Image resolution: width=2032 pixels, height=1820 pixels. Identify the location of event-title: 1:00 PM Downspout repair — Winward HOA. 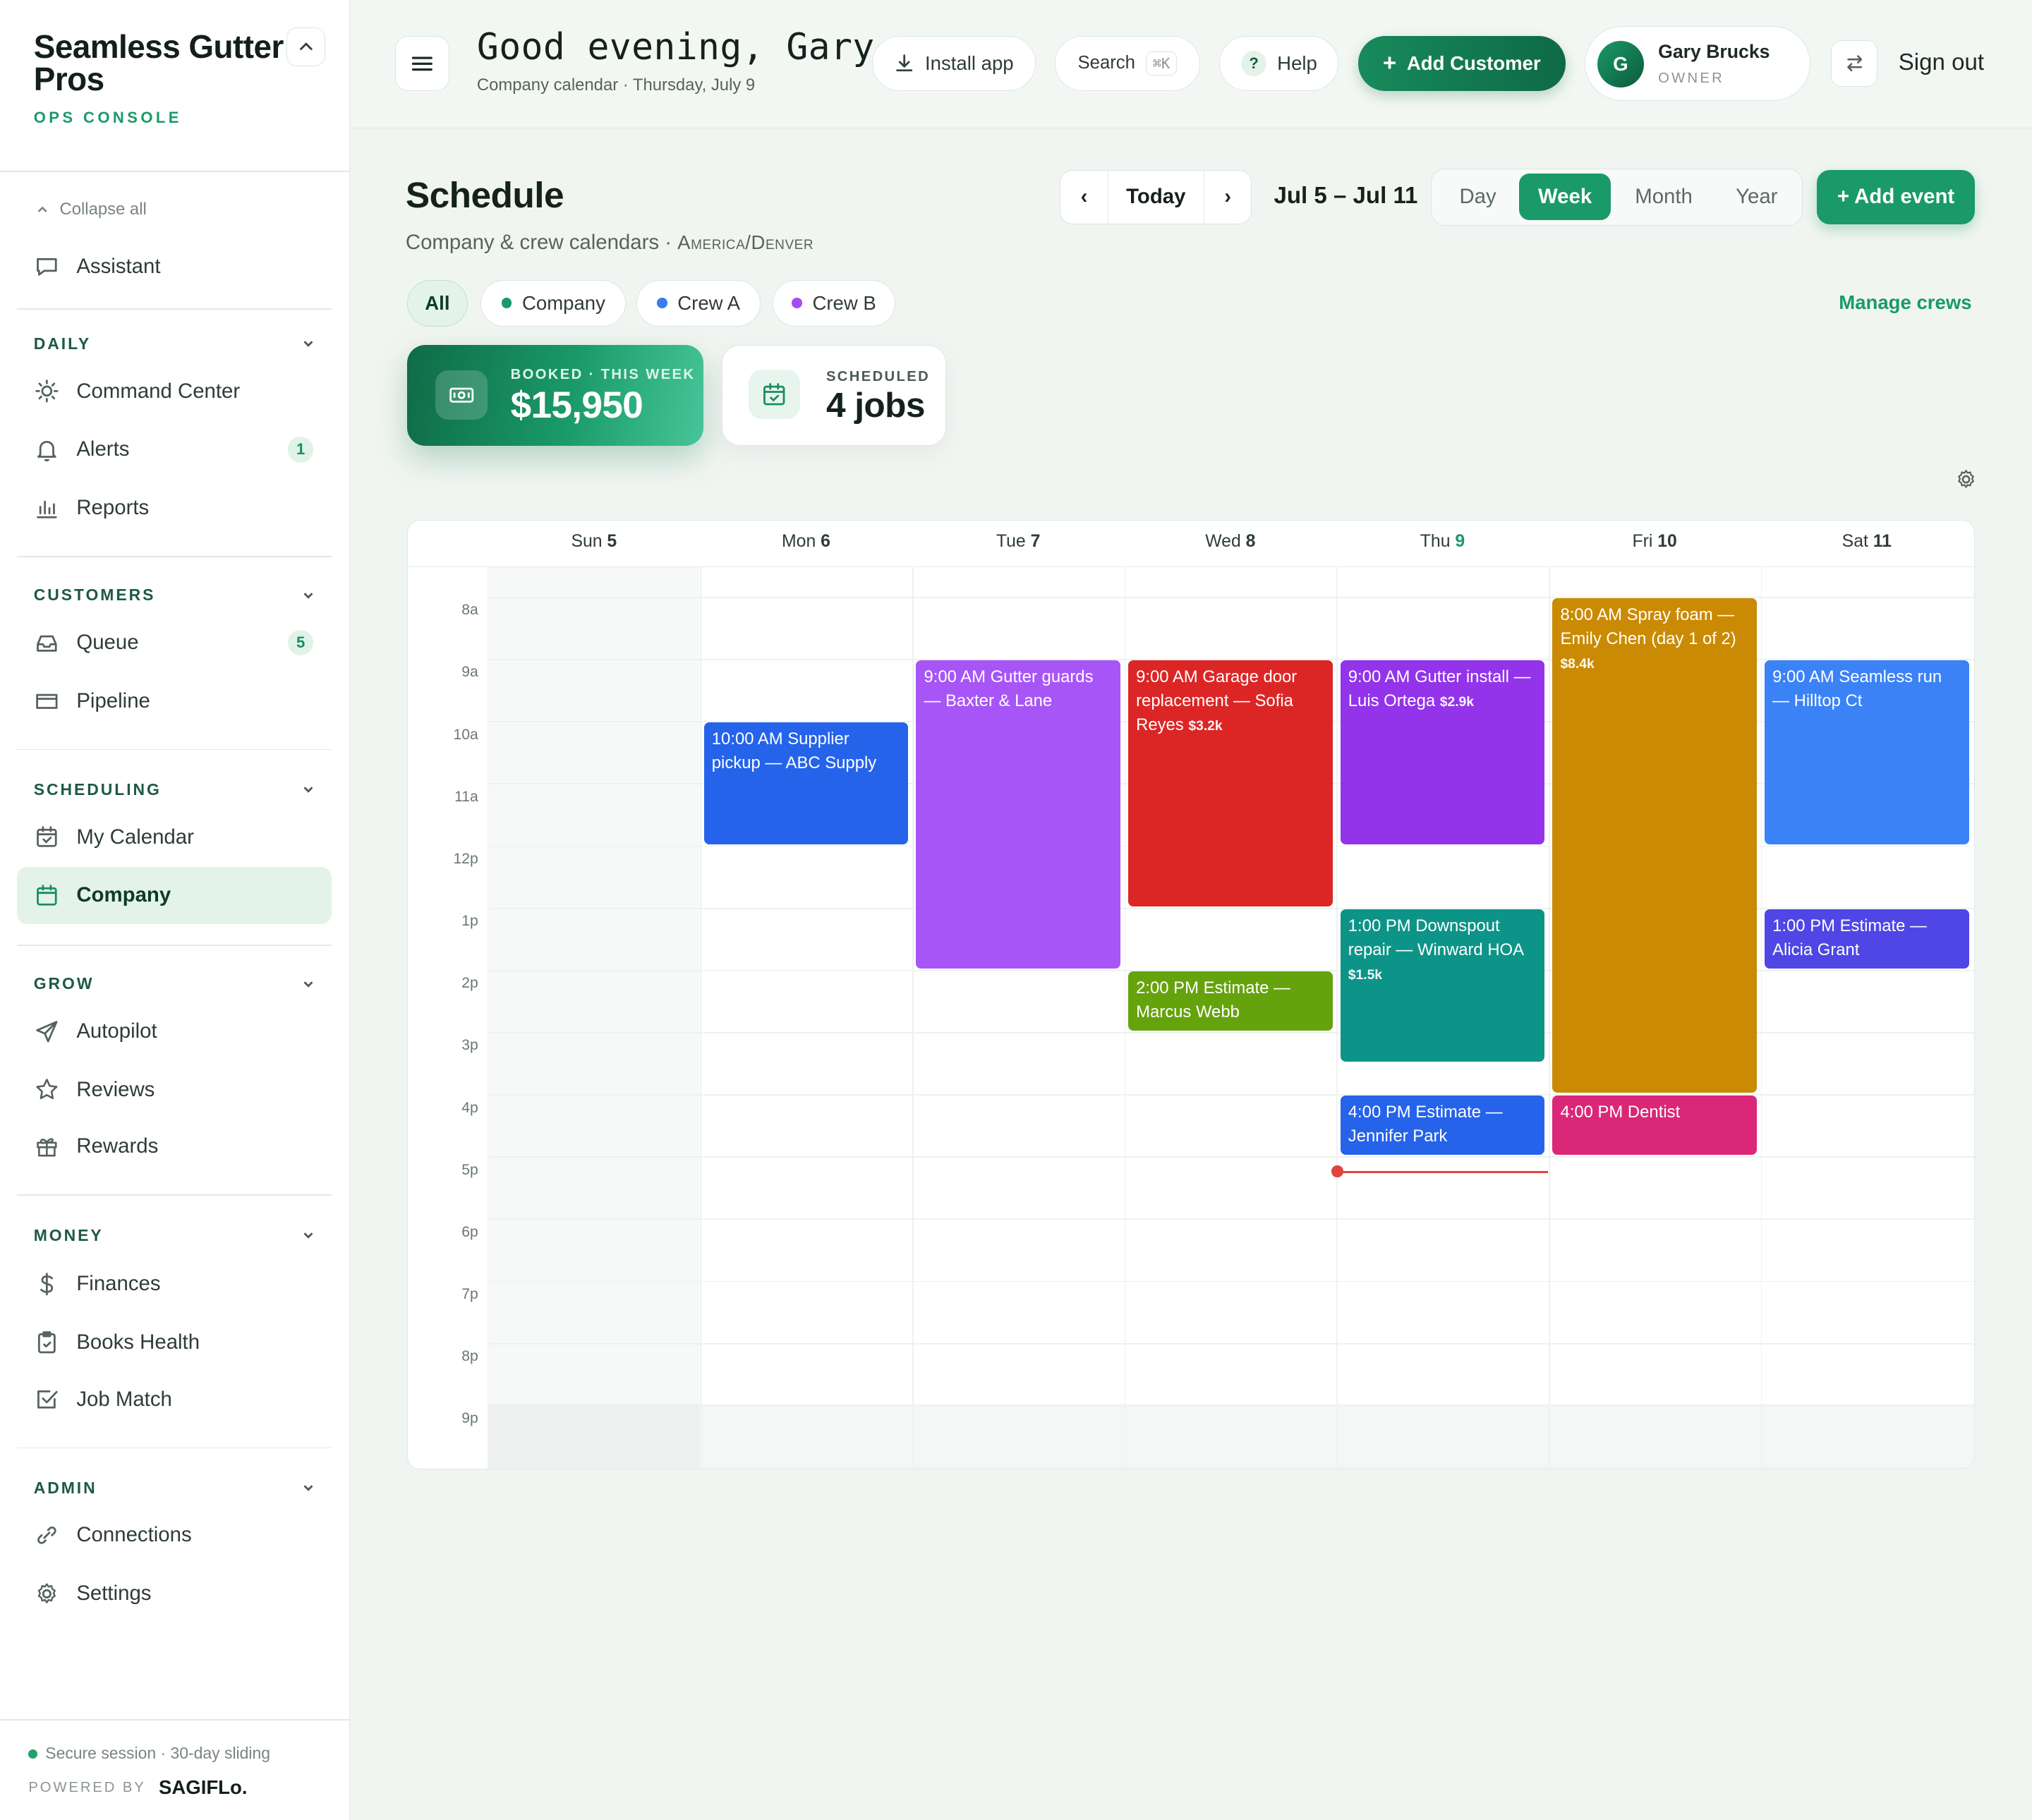
(1435, 937).